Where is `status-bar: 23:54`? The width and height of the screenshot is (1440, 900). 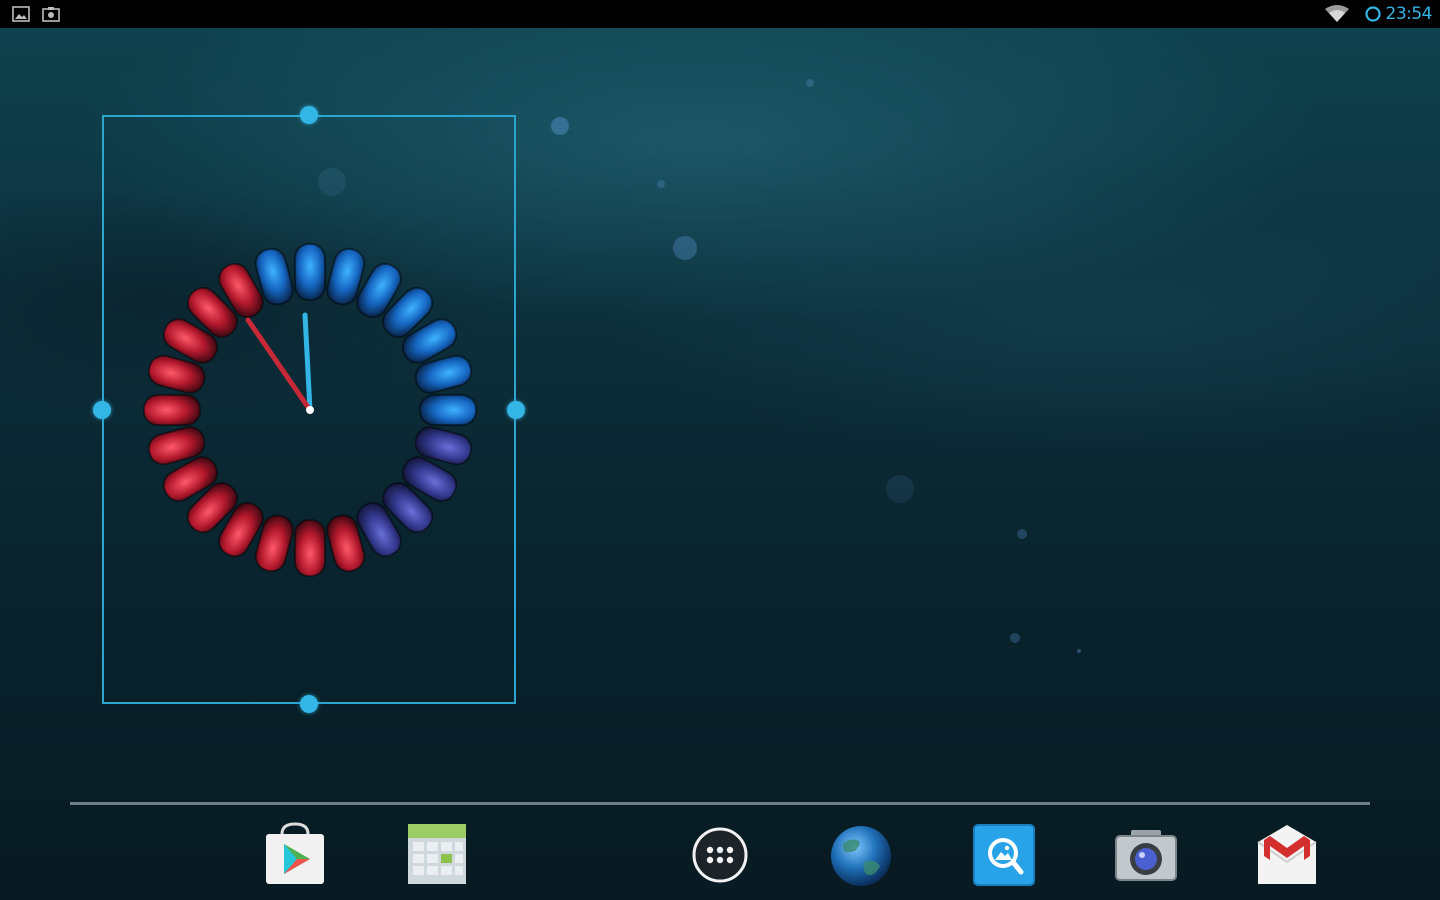 status-bar: 23:54 is located at coordinates (720, 14).